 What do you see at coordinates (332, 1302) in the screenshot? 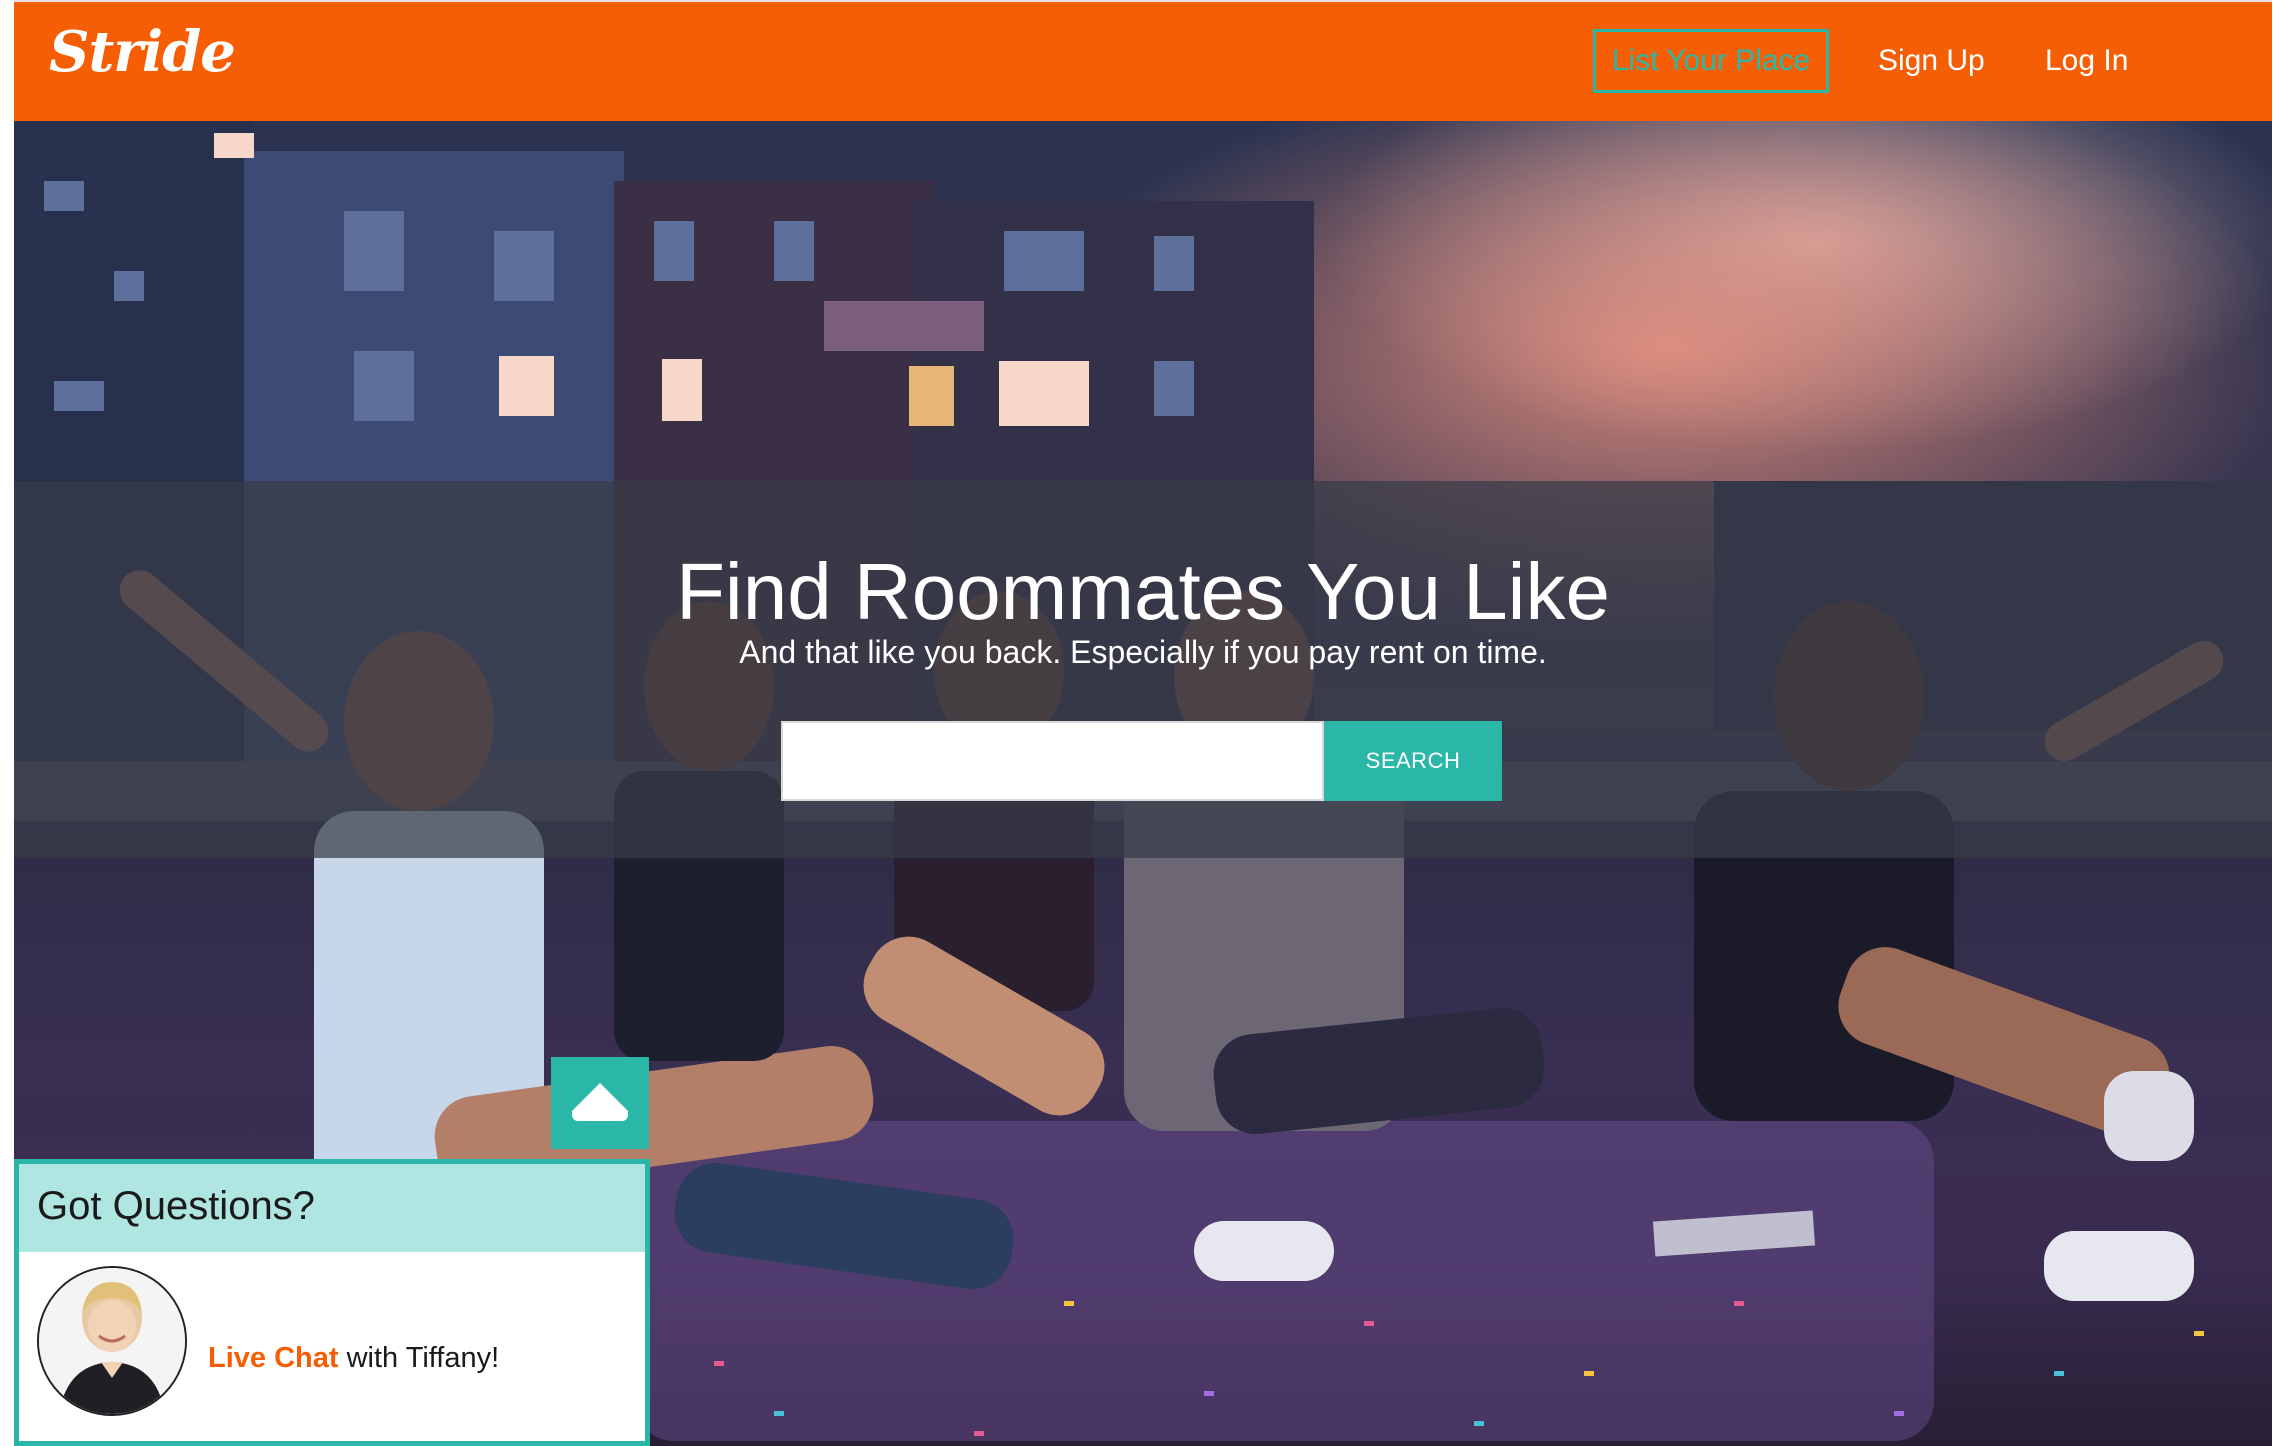
I see `live-chat-widget: Got Questions? Live Chat with Tiffany!` at bounding box center [332, 1302].